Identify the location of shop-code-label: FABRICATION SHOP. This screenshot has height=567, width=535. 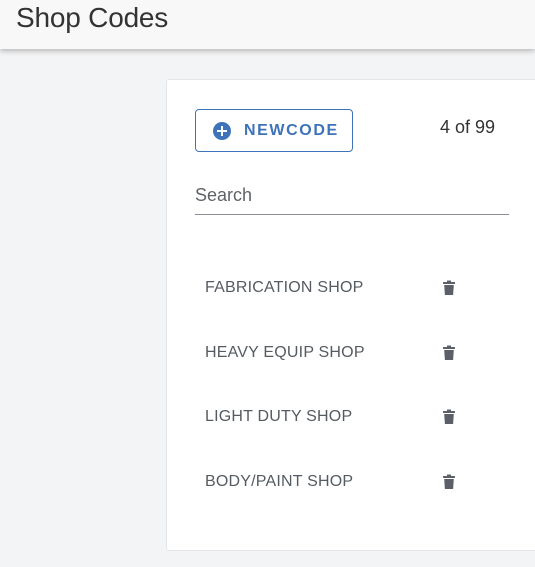
(284, 287).